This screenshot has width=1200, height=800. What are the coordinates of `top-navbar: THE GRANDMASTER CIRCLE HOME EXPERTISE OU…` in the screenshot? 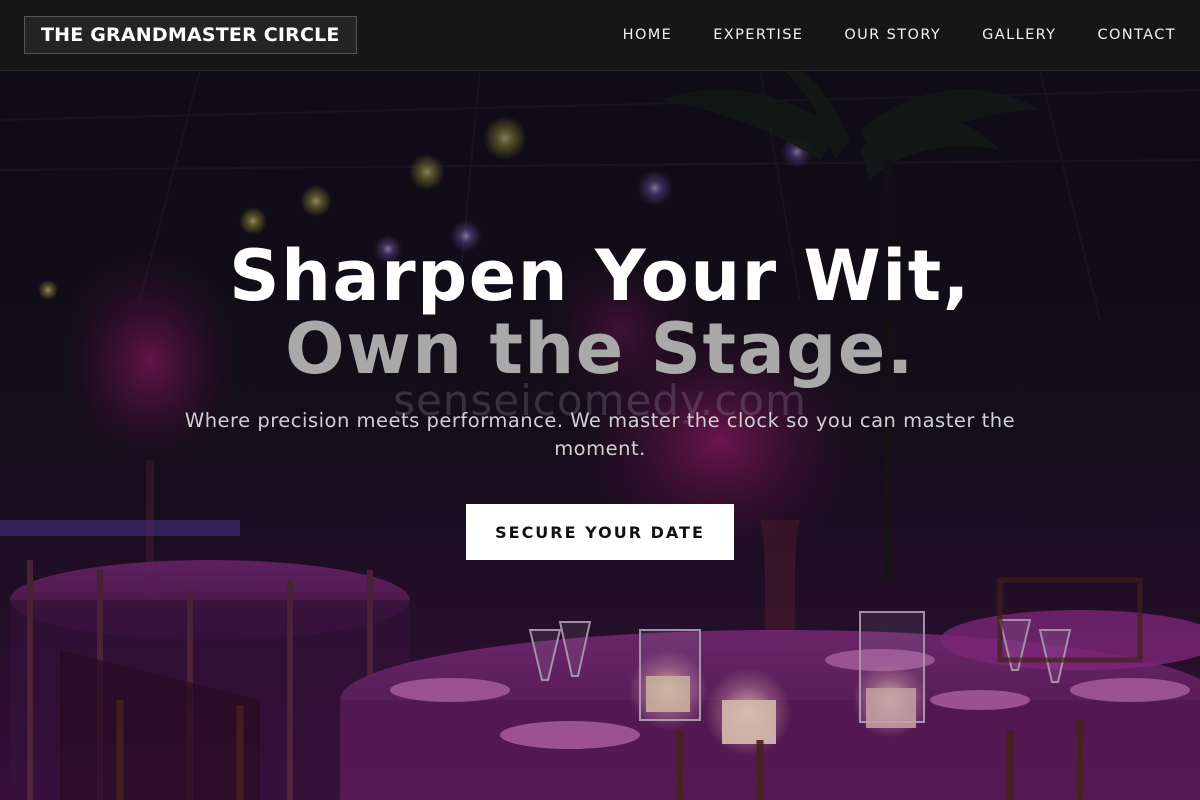 It's located at (600, 35).